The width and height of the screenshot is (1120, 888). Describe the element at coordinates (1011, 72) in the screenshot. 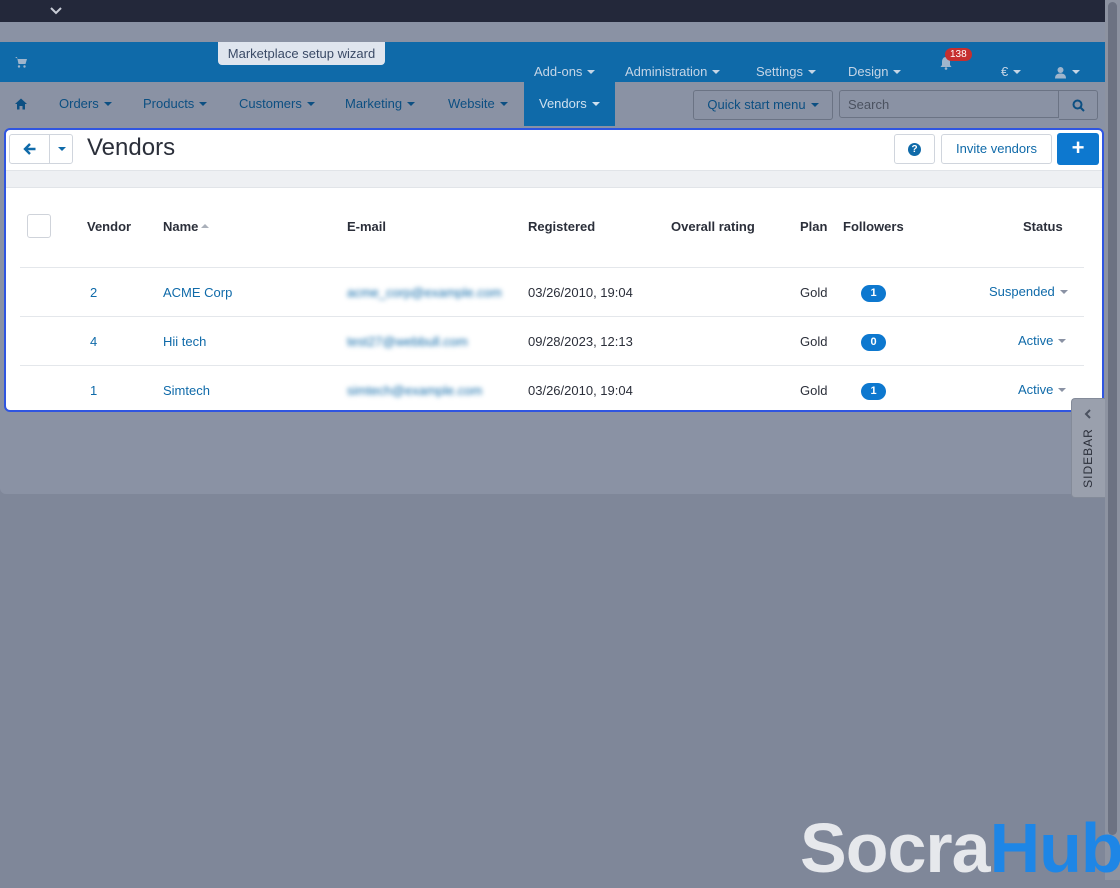

I see `currency-menu: €` at that location.